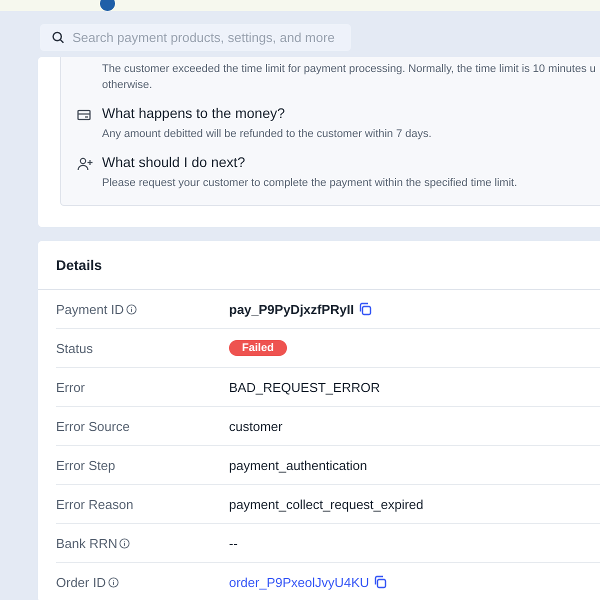 The image size is (600, 600). I want to click on detail-value: customer, so click(255, 426).